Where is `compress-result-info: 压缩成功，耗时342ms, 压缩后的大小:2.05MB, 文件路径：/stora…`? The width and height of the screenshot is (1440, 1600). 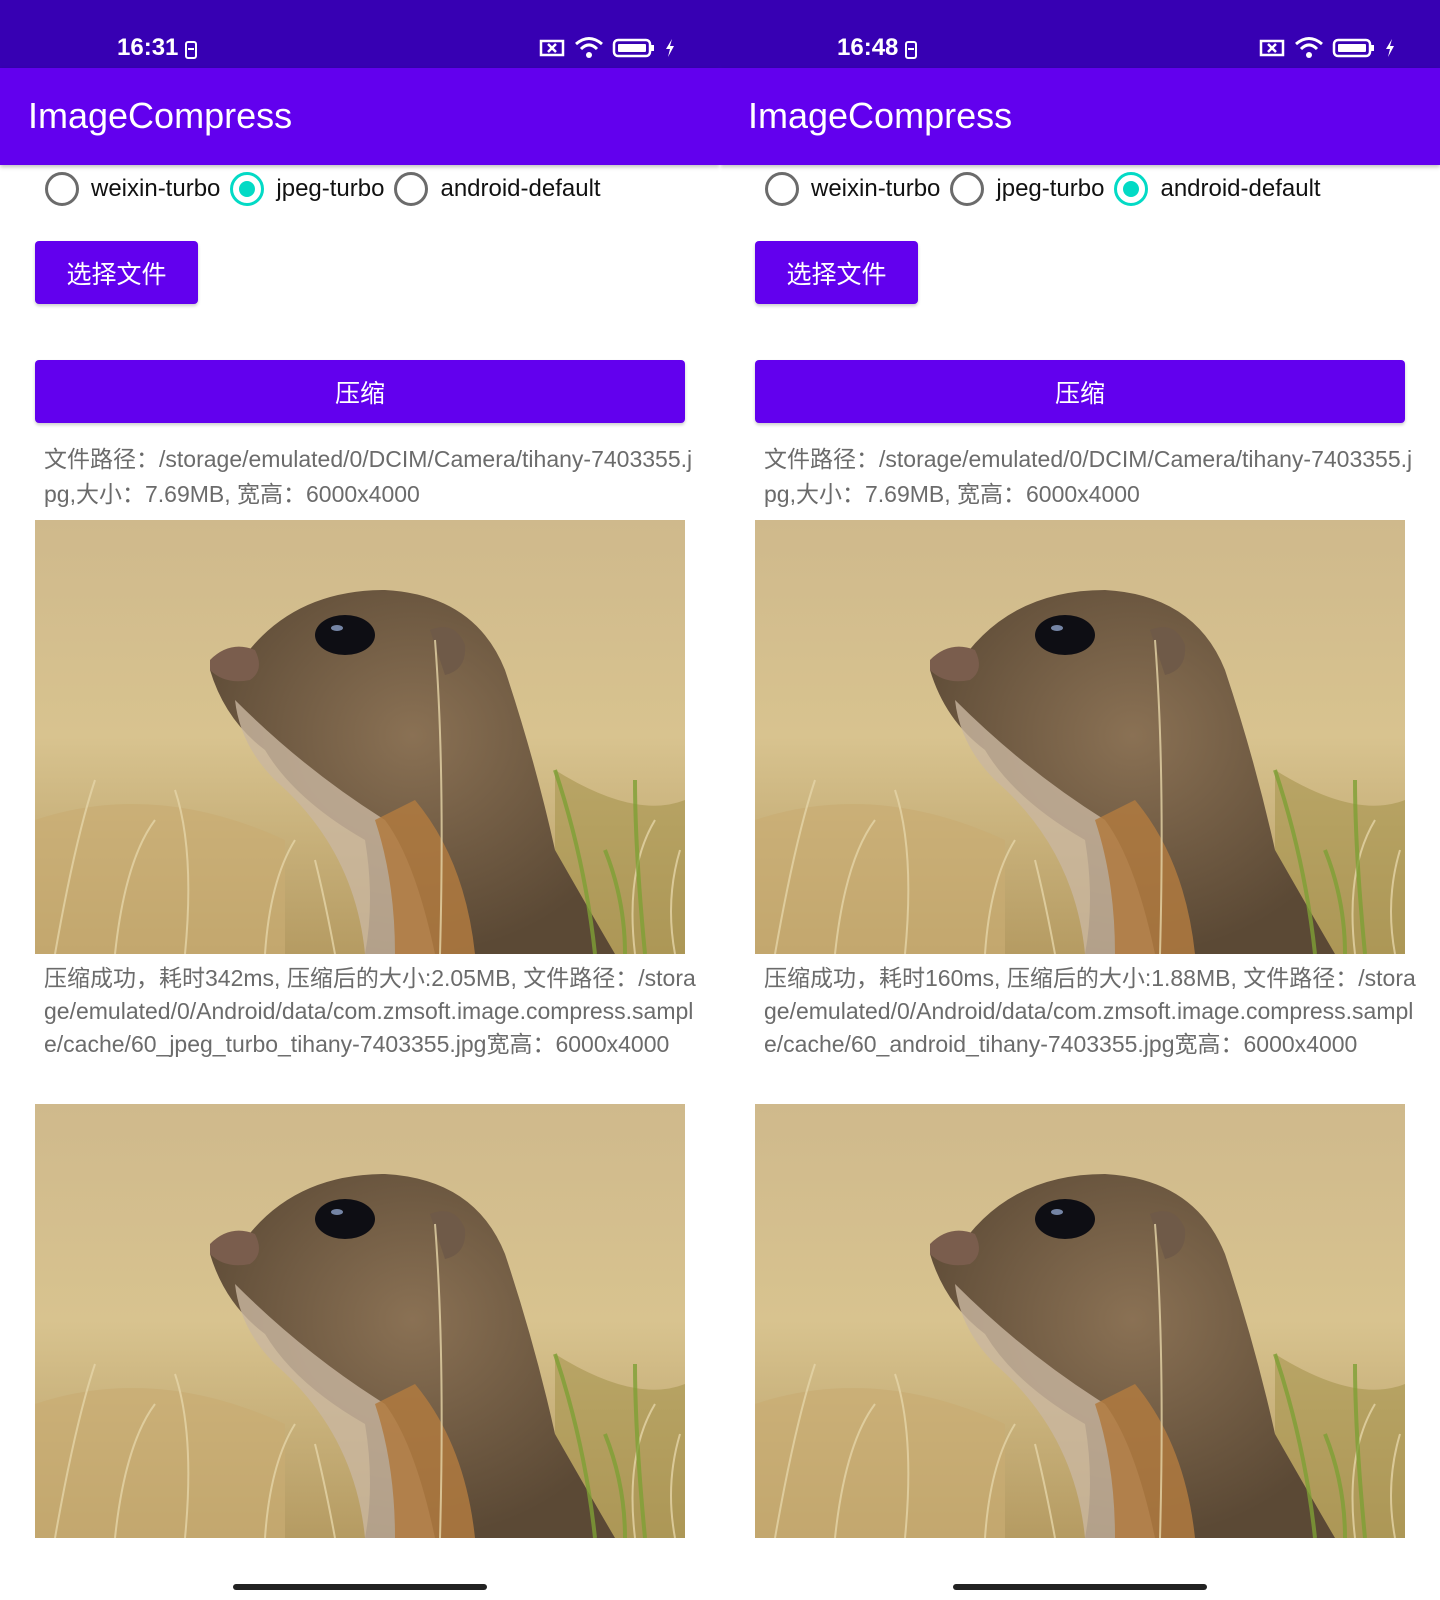 compress-result-info: 压缩成功，耗时342ms, 压缩后的大小:2.05MB, 文件路径：/stora… is located at coordinates (370, 1011).